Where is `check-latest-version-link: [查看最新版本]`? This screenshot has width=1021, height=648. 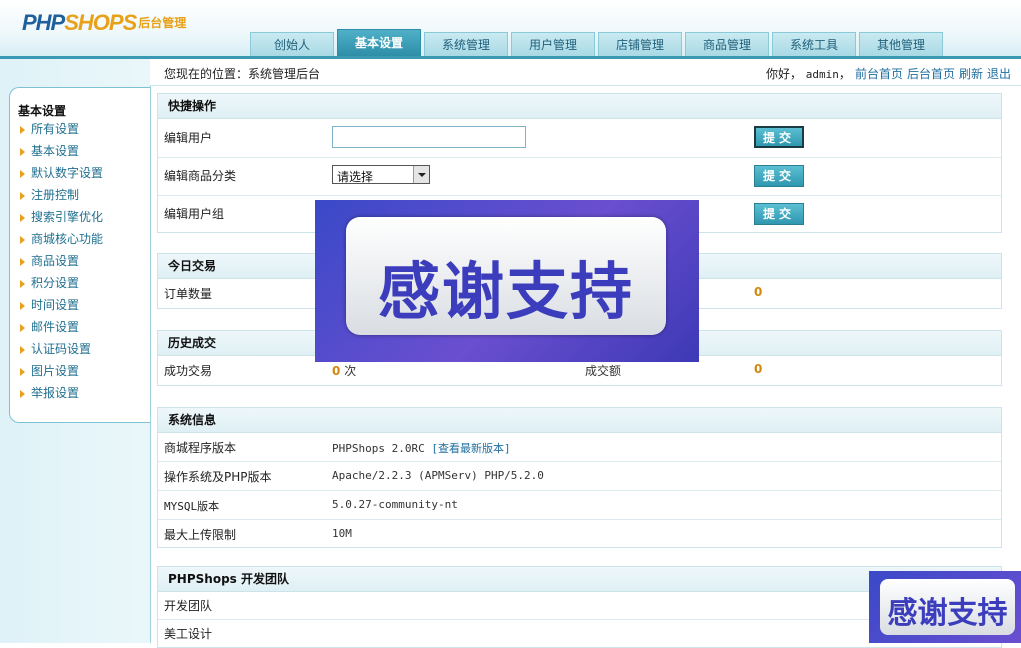 check-latest-version-link: [查看最新版本] is located at coordinates (470, 448).